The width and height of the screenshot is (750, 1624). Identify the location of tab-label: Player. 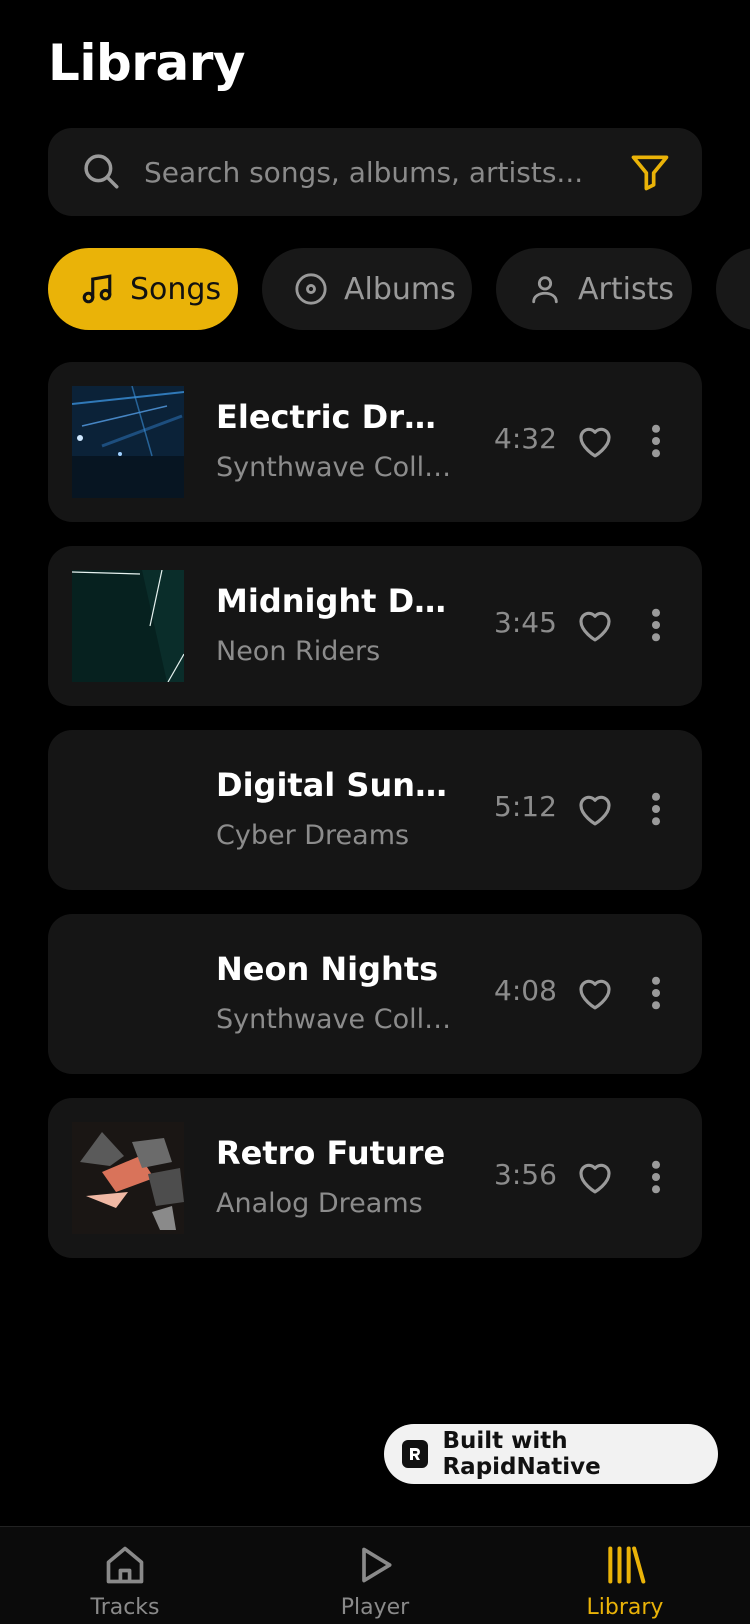
(375, 1607).